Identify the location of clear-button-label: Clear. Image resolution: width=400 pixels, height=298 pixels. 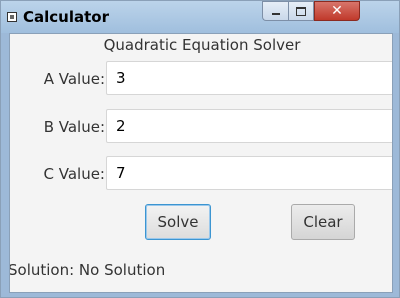
(323, 222).